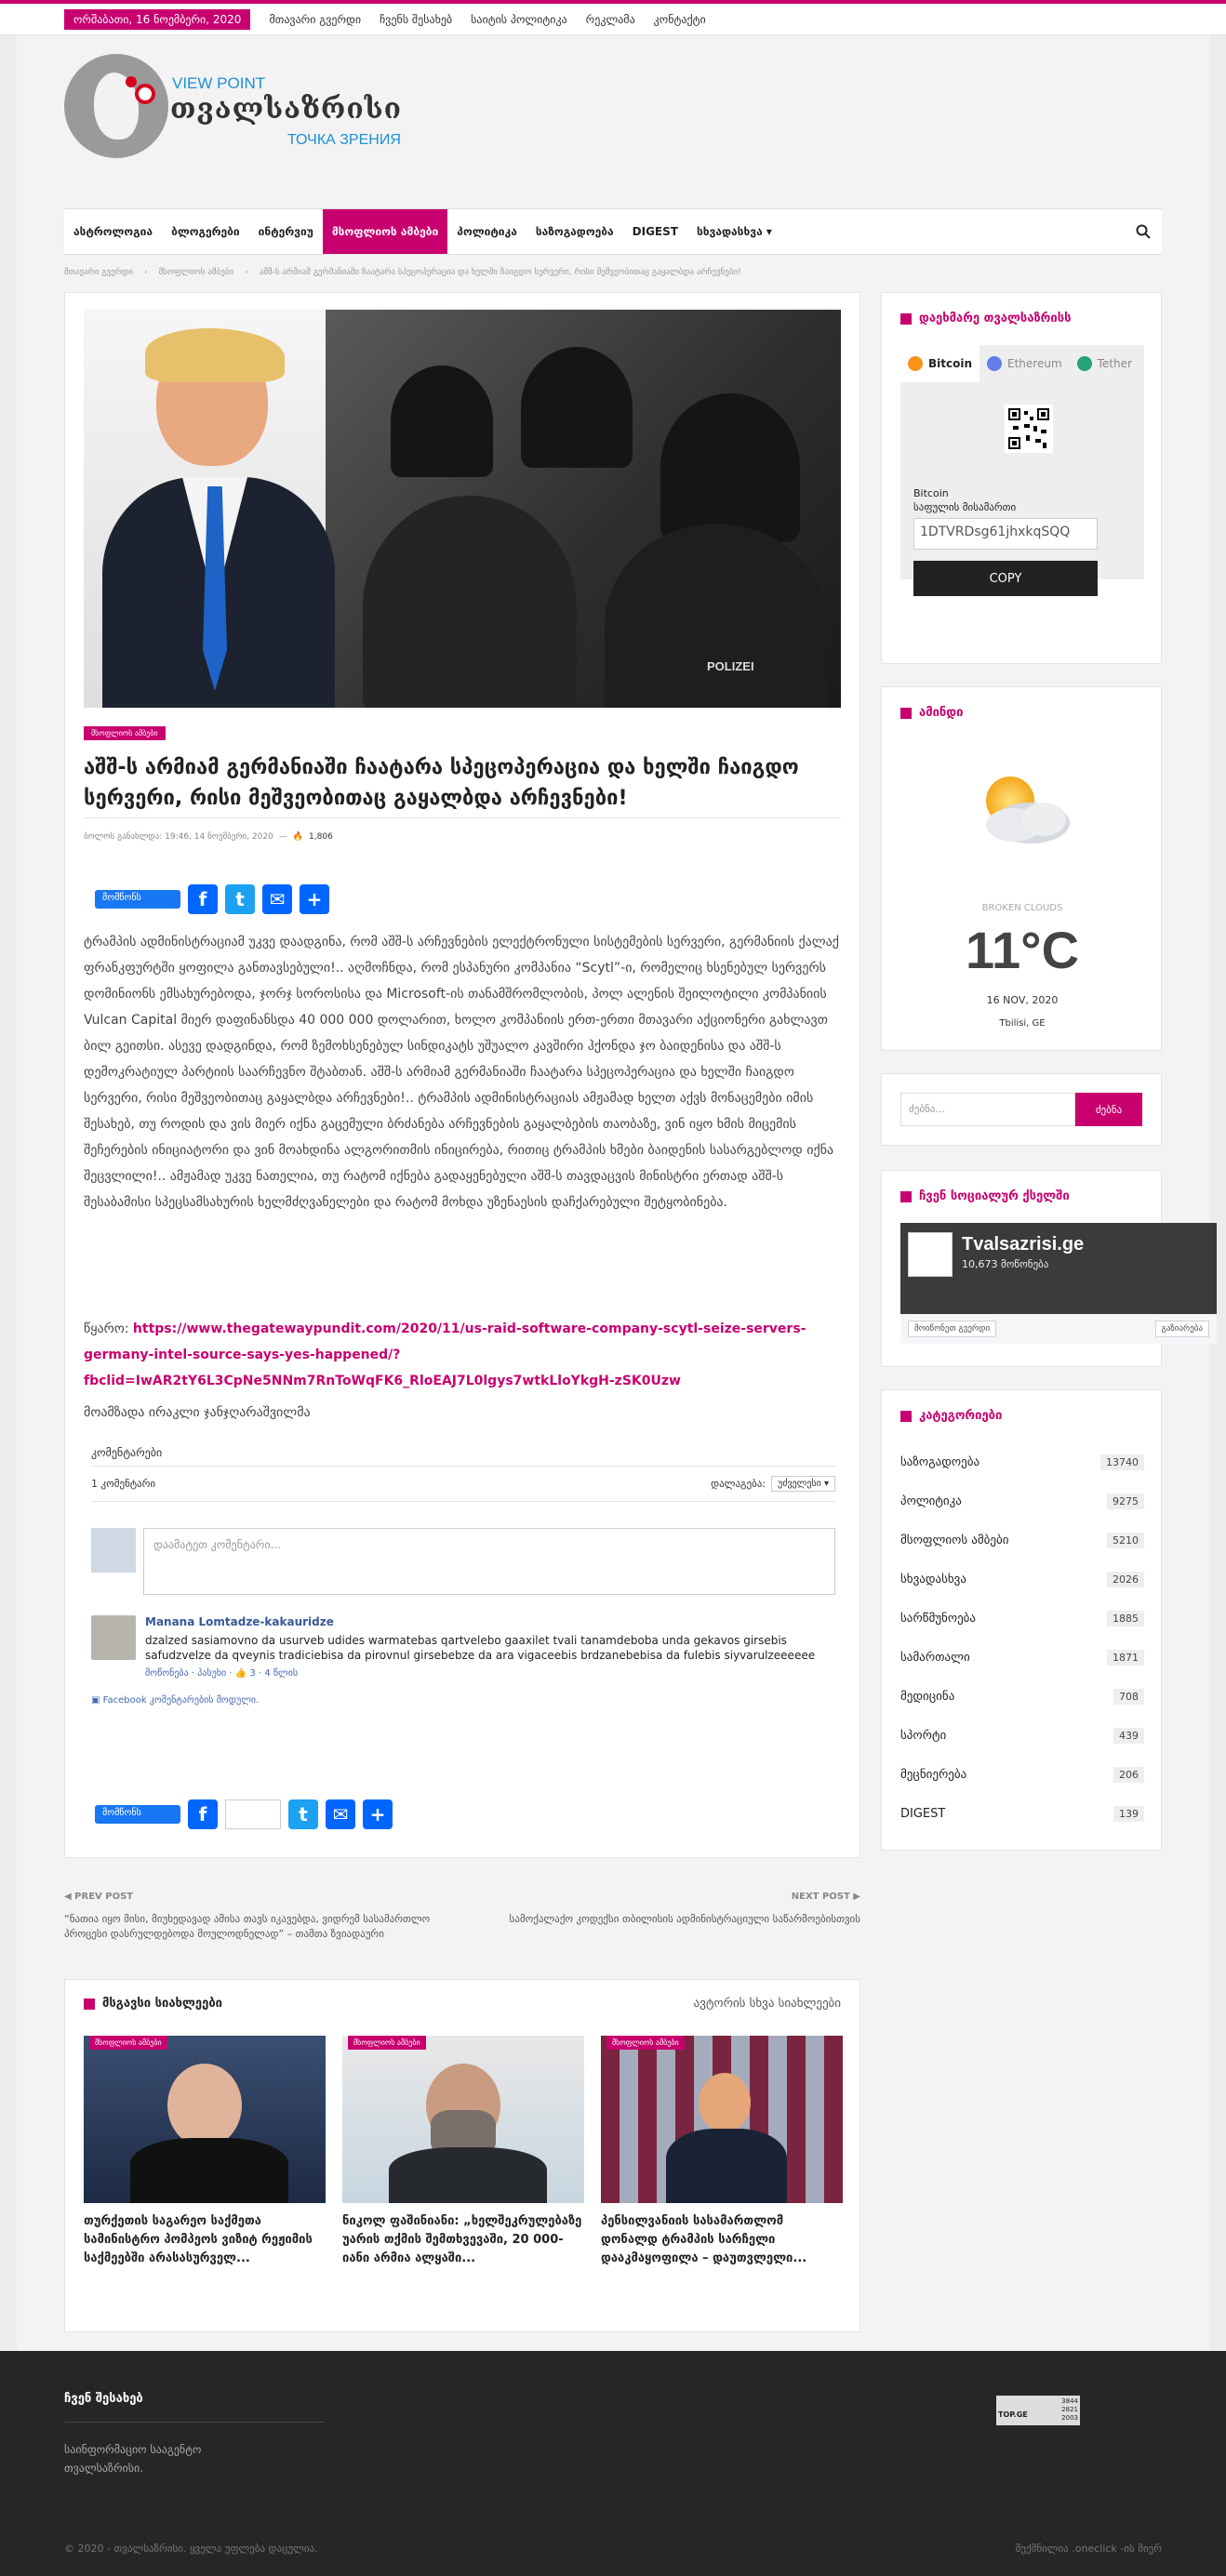 This screenshot has width=1226, height=2576. What do you see at coordinates (98, 1897) in the screenshot?
I see `prev-post-link: ◀ PREV POST` at bounding box center [98, 1897].